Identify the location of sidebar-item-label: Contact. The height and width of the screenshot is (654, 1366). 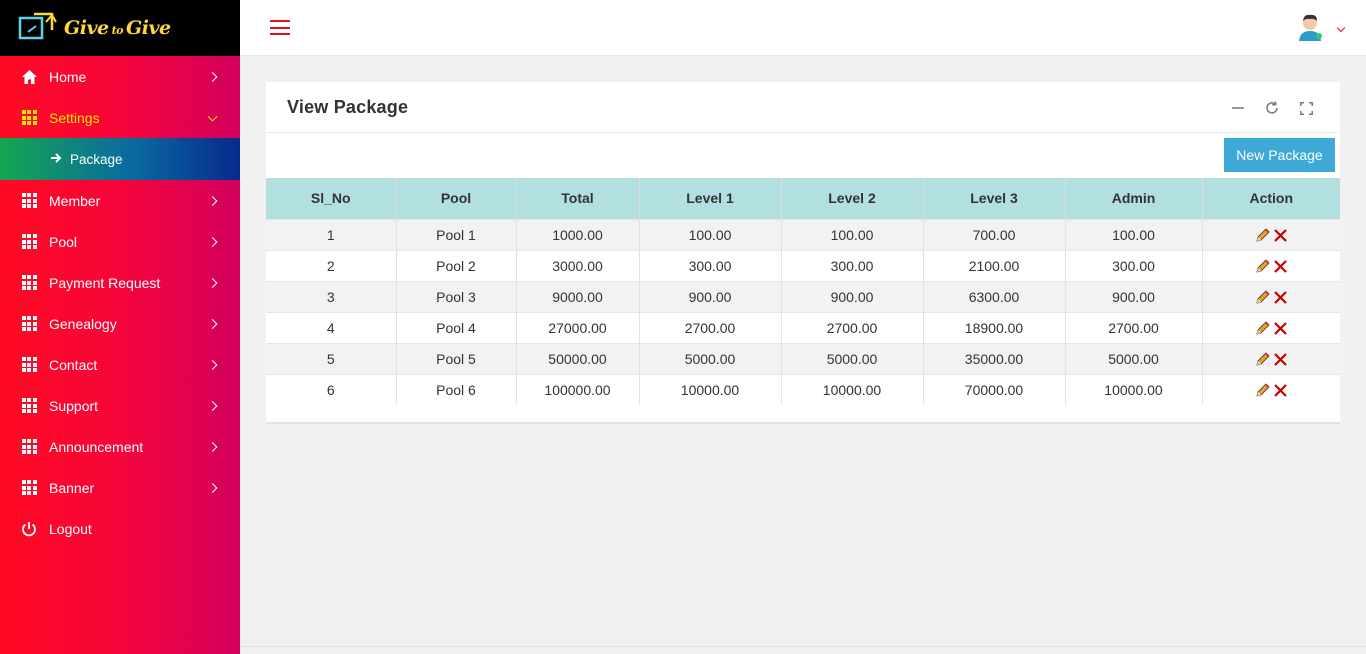
(73, 364).